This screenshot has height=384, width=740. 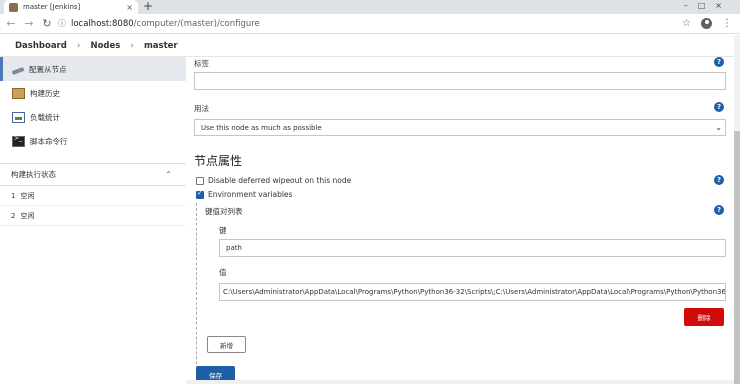 What do you see at coordinates (196, 23) in the screenshot?
I see `url-path: /computer/(master)/configure` at bounding box center [196, 23].